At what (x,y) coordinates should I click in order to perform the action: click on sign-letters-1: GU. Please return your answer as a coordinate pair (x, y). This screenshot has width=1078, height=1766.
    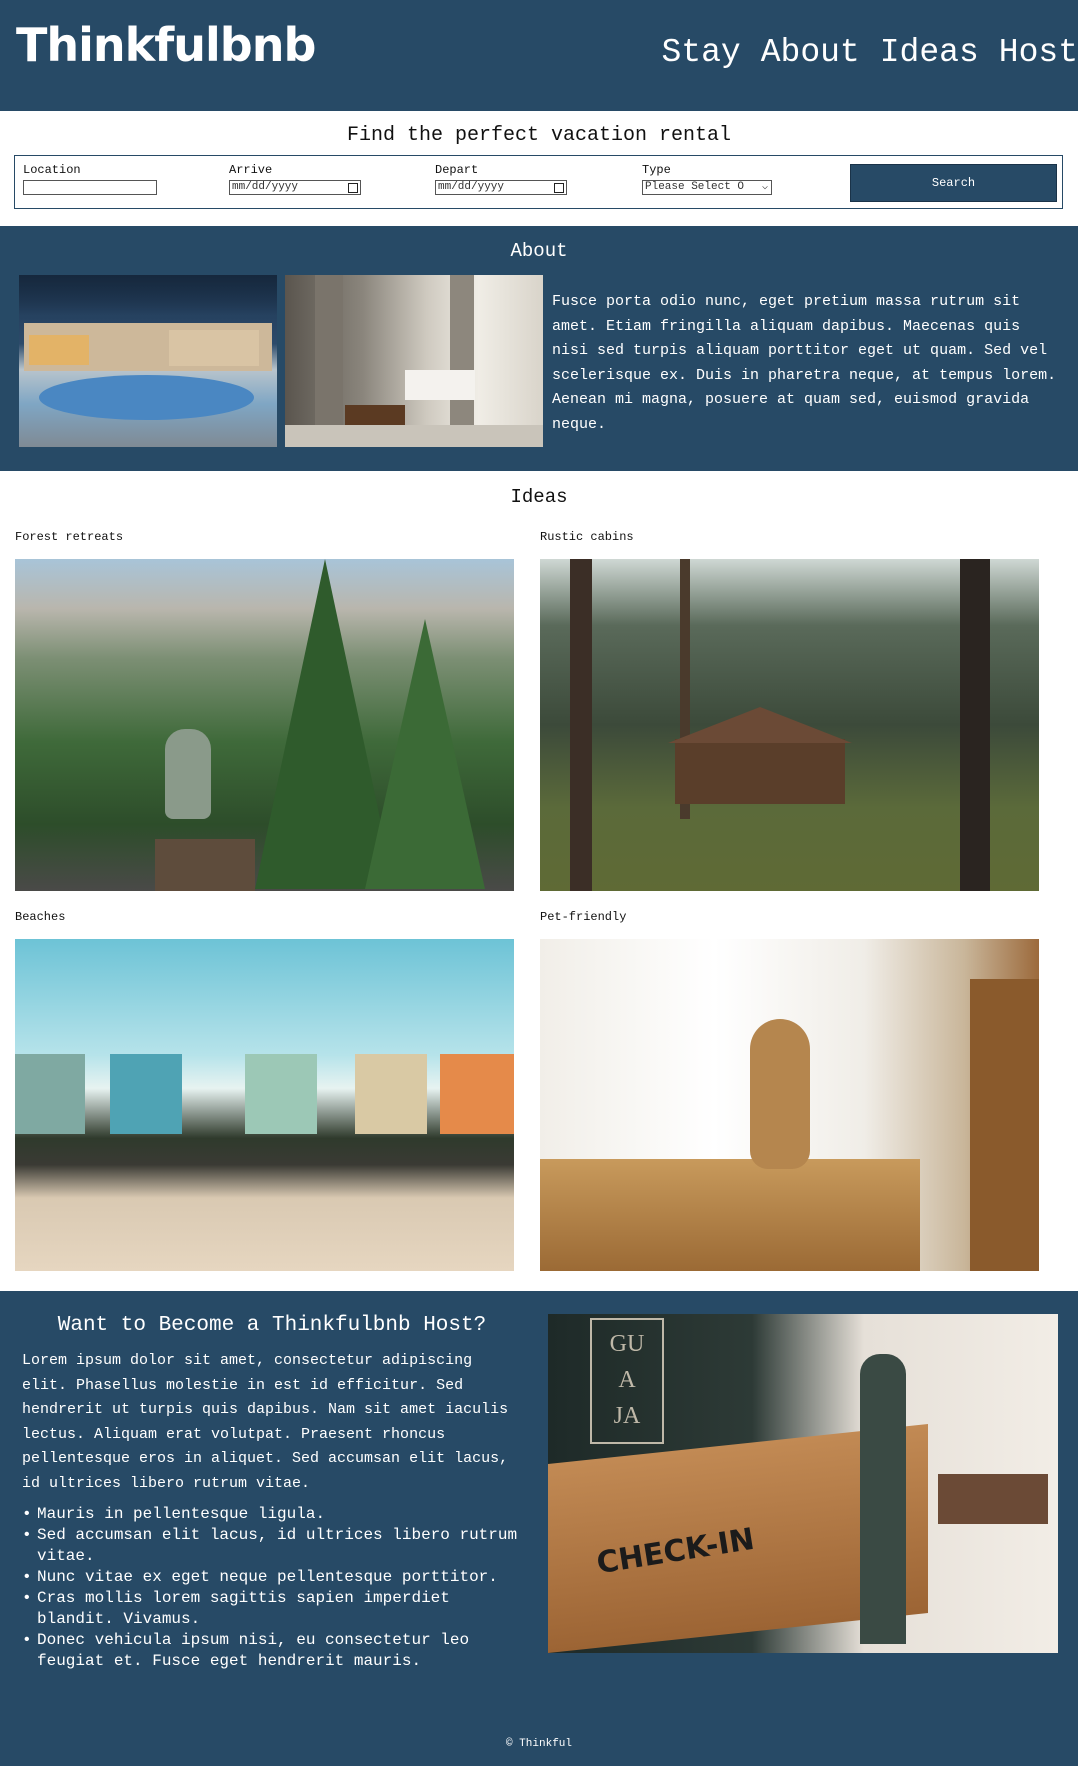
    Looking at the image, I should click on (627, 1344).